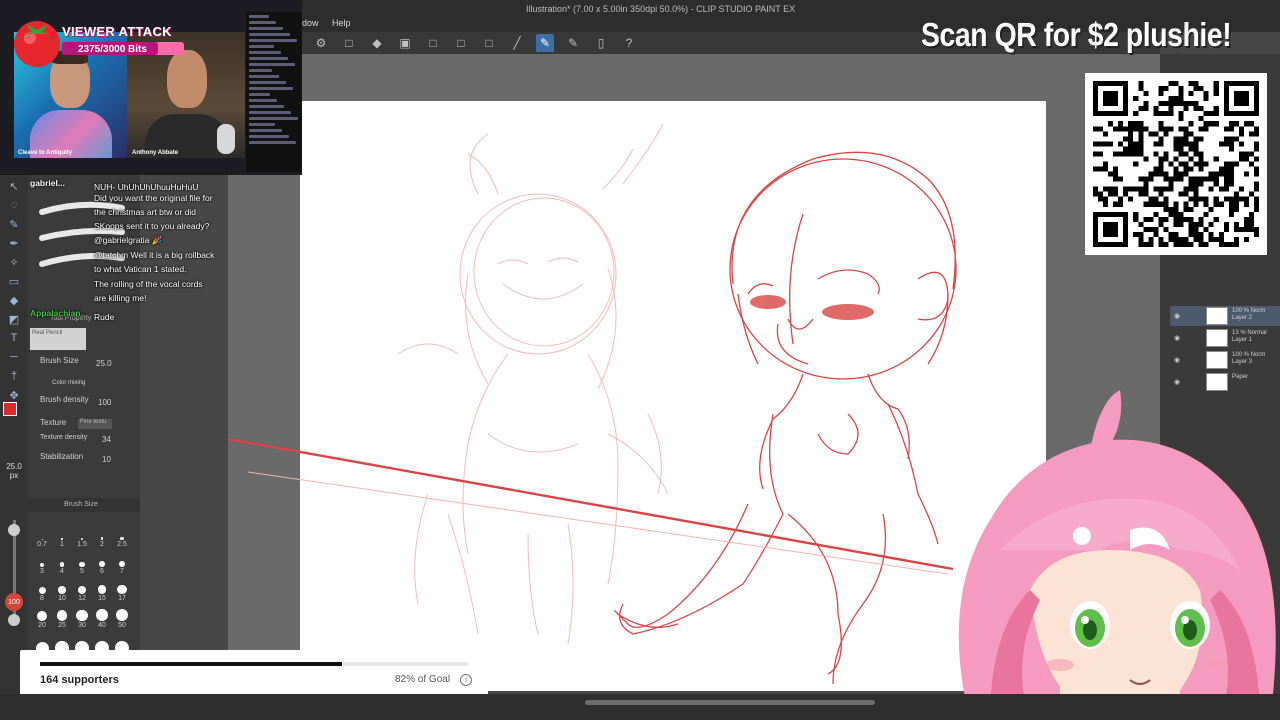 The width and height of the screenshot is (1280, 720). I want to click on help-icon: ?, so click(629, 43).